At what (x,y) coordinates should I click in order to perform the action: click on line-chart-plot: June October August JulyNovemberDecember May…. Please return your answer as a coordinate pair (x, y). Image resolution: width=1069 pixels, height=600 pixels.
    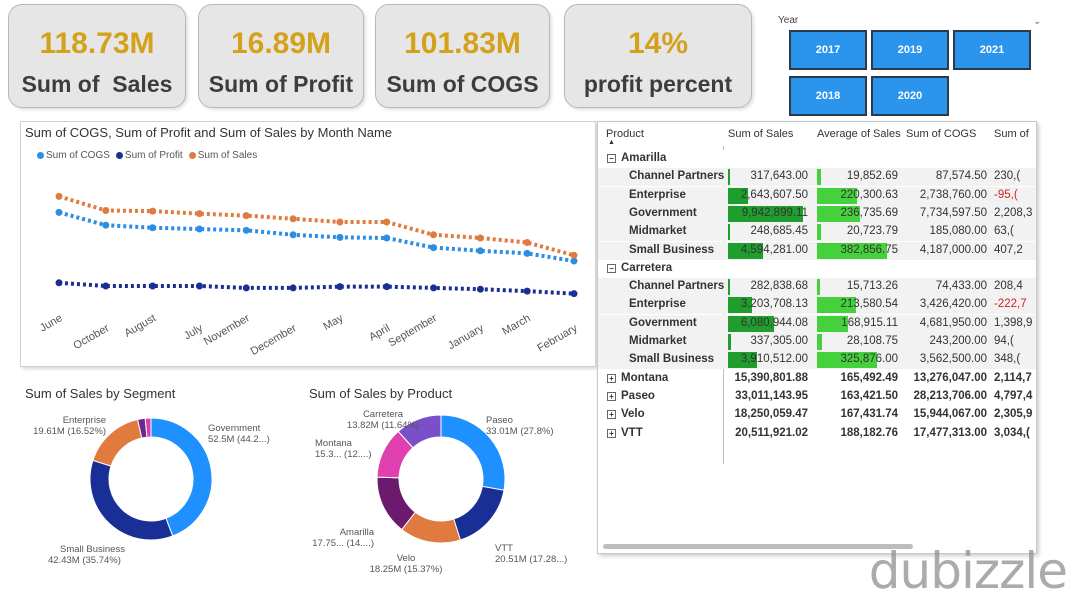
    Looking at the image, I should click on (309, 275).